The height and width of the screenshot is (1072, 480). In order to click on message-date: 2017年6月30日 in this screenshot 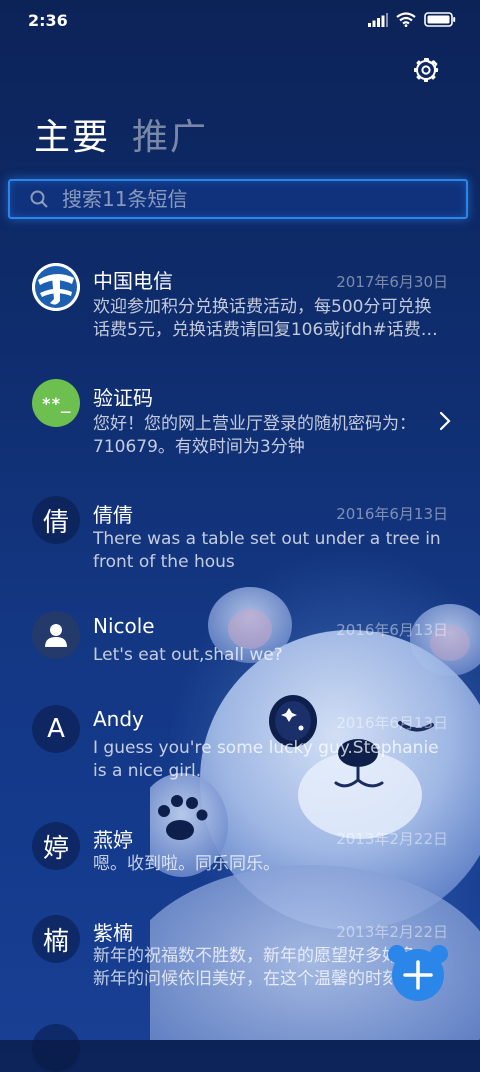, I will do `click(392, 282)`.